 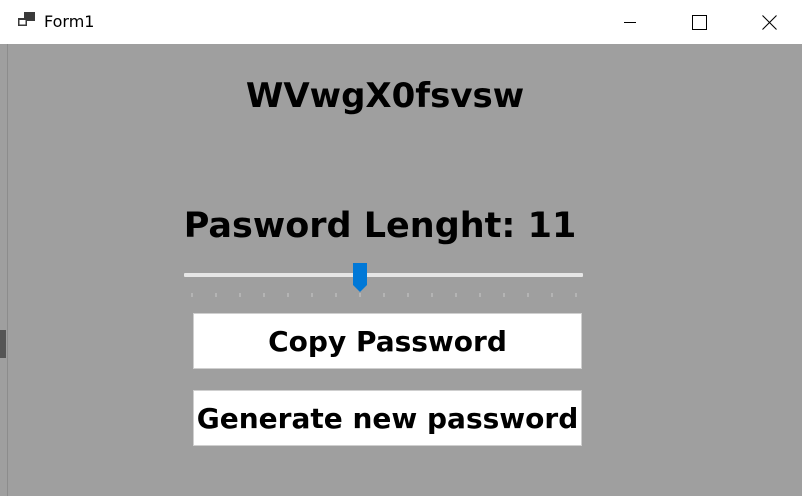 What do you see at coordinates (383, 275) in the screenshot?
I see `slider-track` at bounding box center [383, 275].